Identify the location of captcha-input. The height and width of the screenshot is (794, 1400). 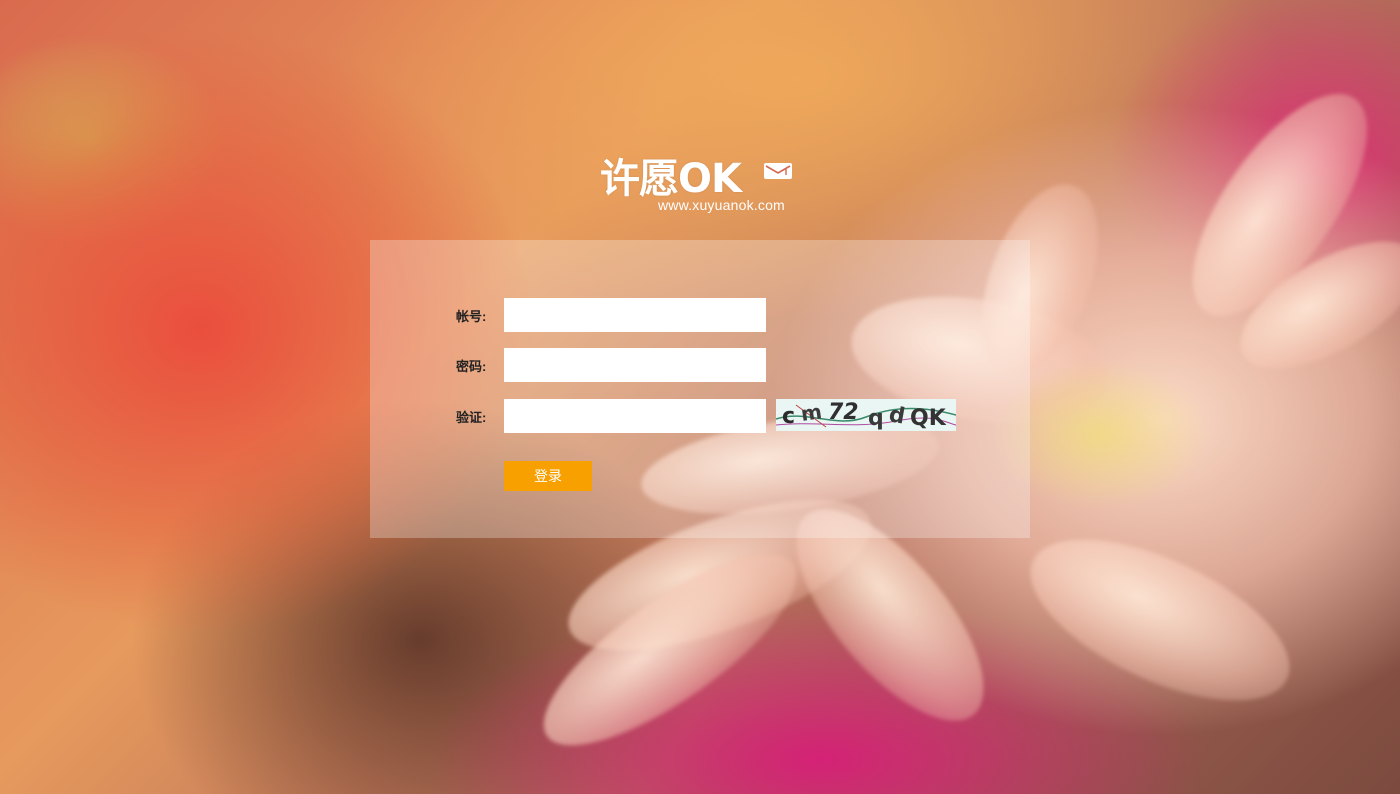
(635, 416).